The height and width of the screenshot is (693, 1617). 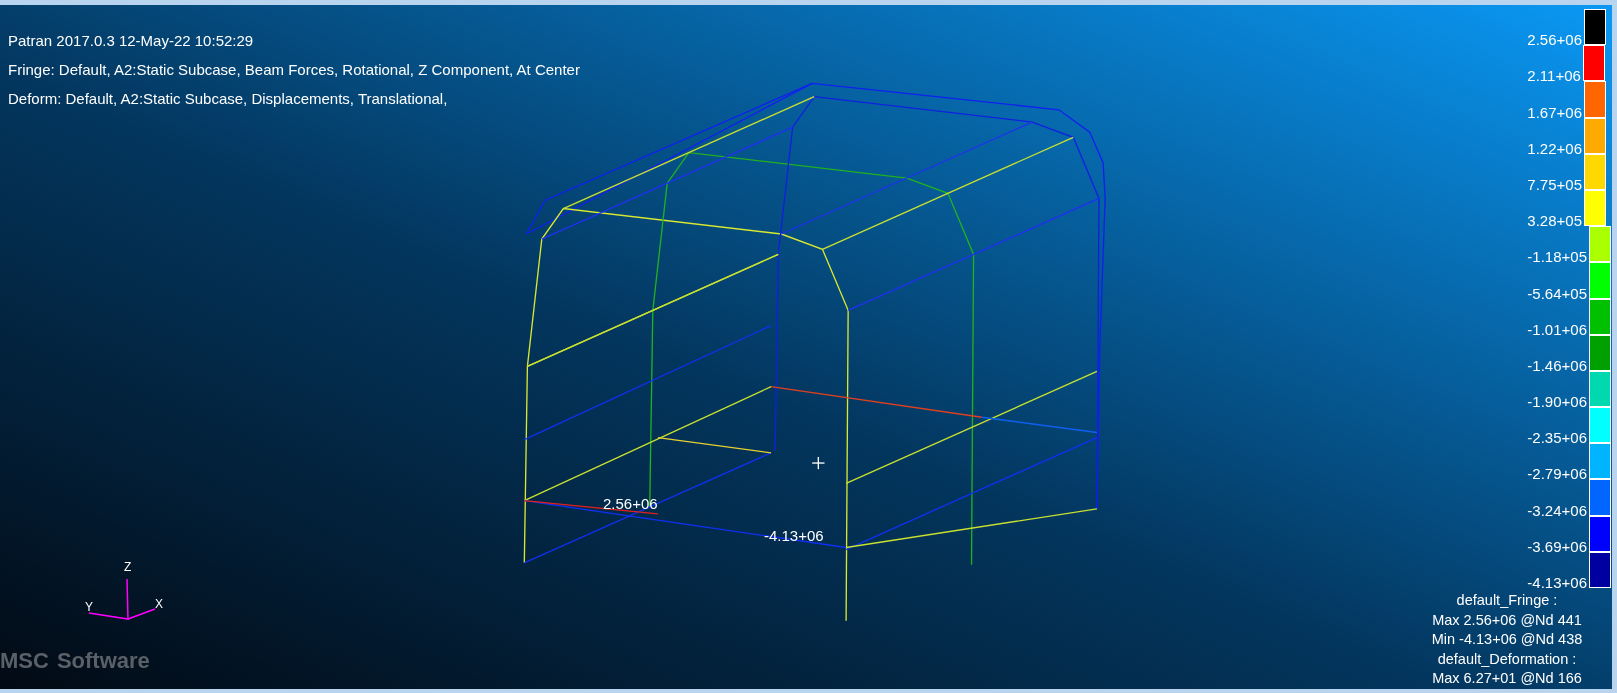 I want to click on legend-value: -3.24+06, so click(x=1557, y=510).